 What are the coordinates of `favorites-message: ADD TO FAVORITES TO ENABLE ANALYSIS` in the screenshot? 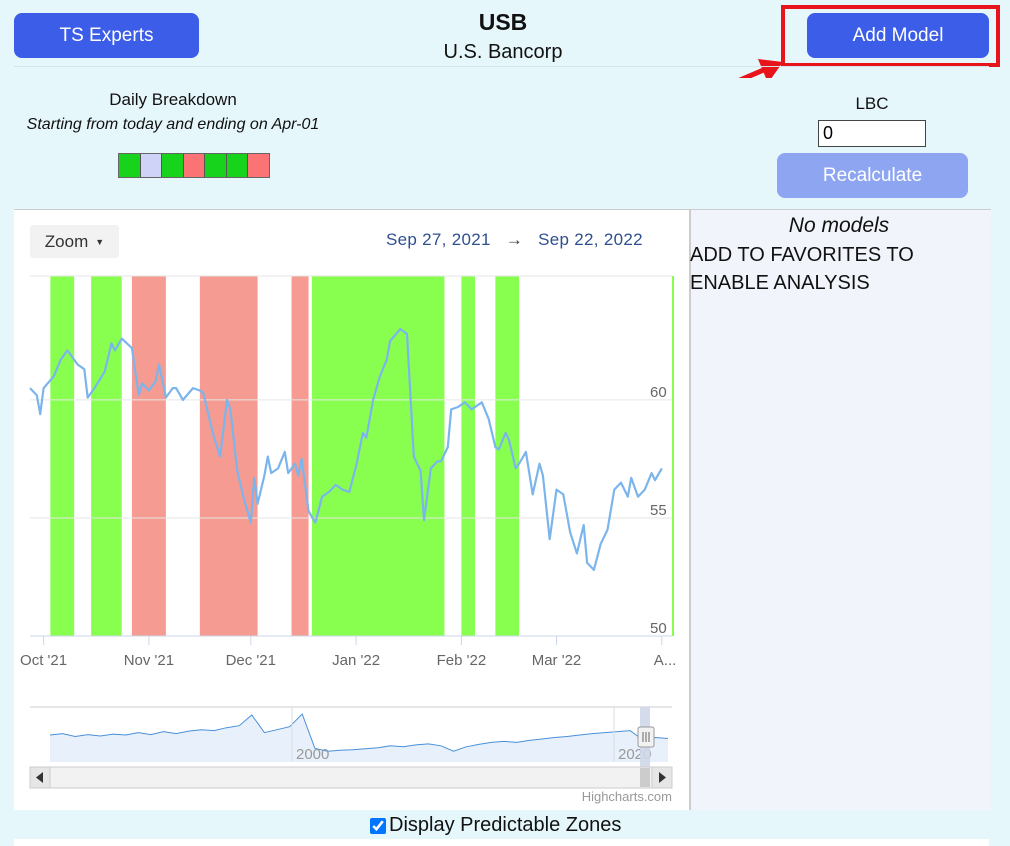 It's located at (802, 269).